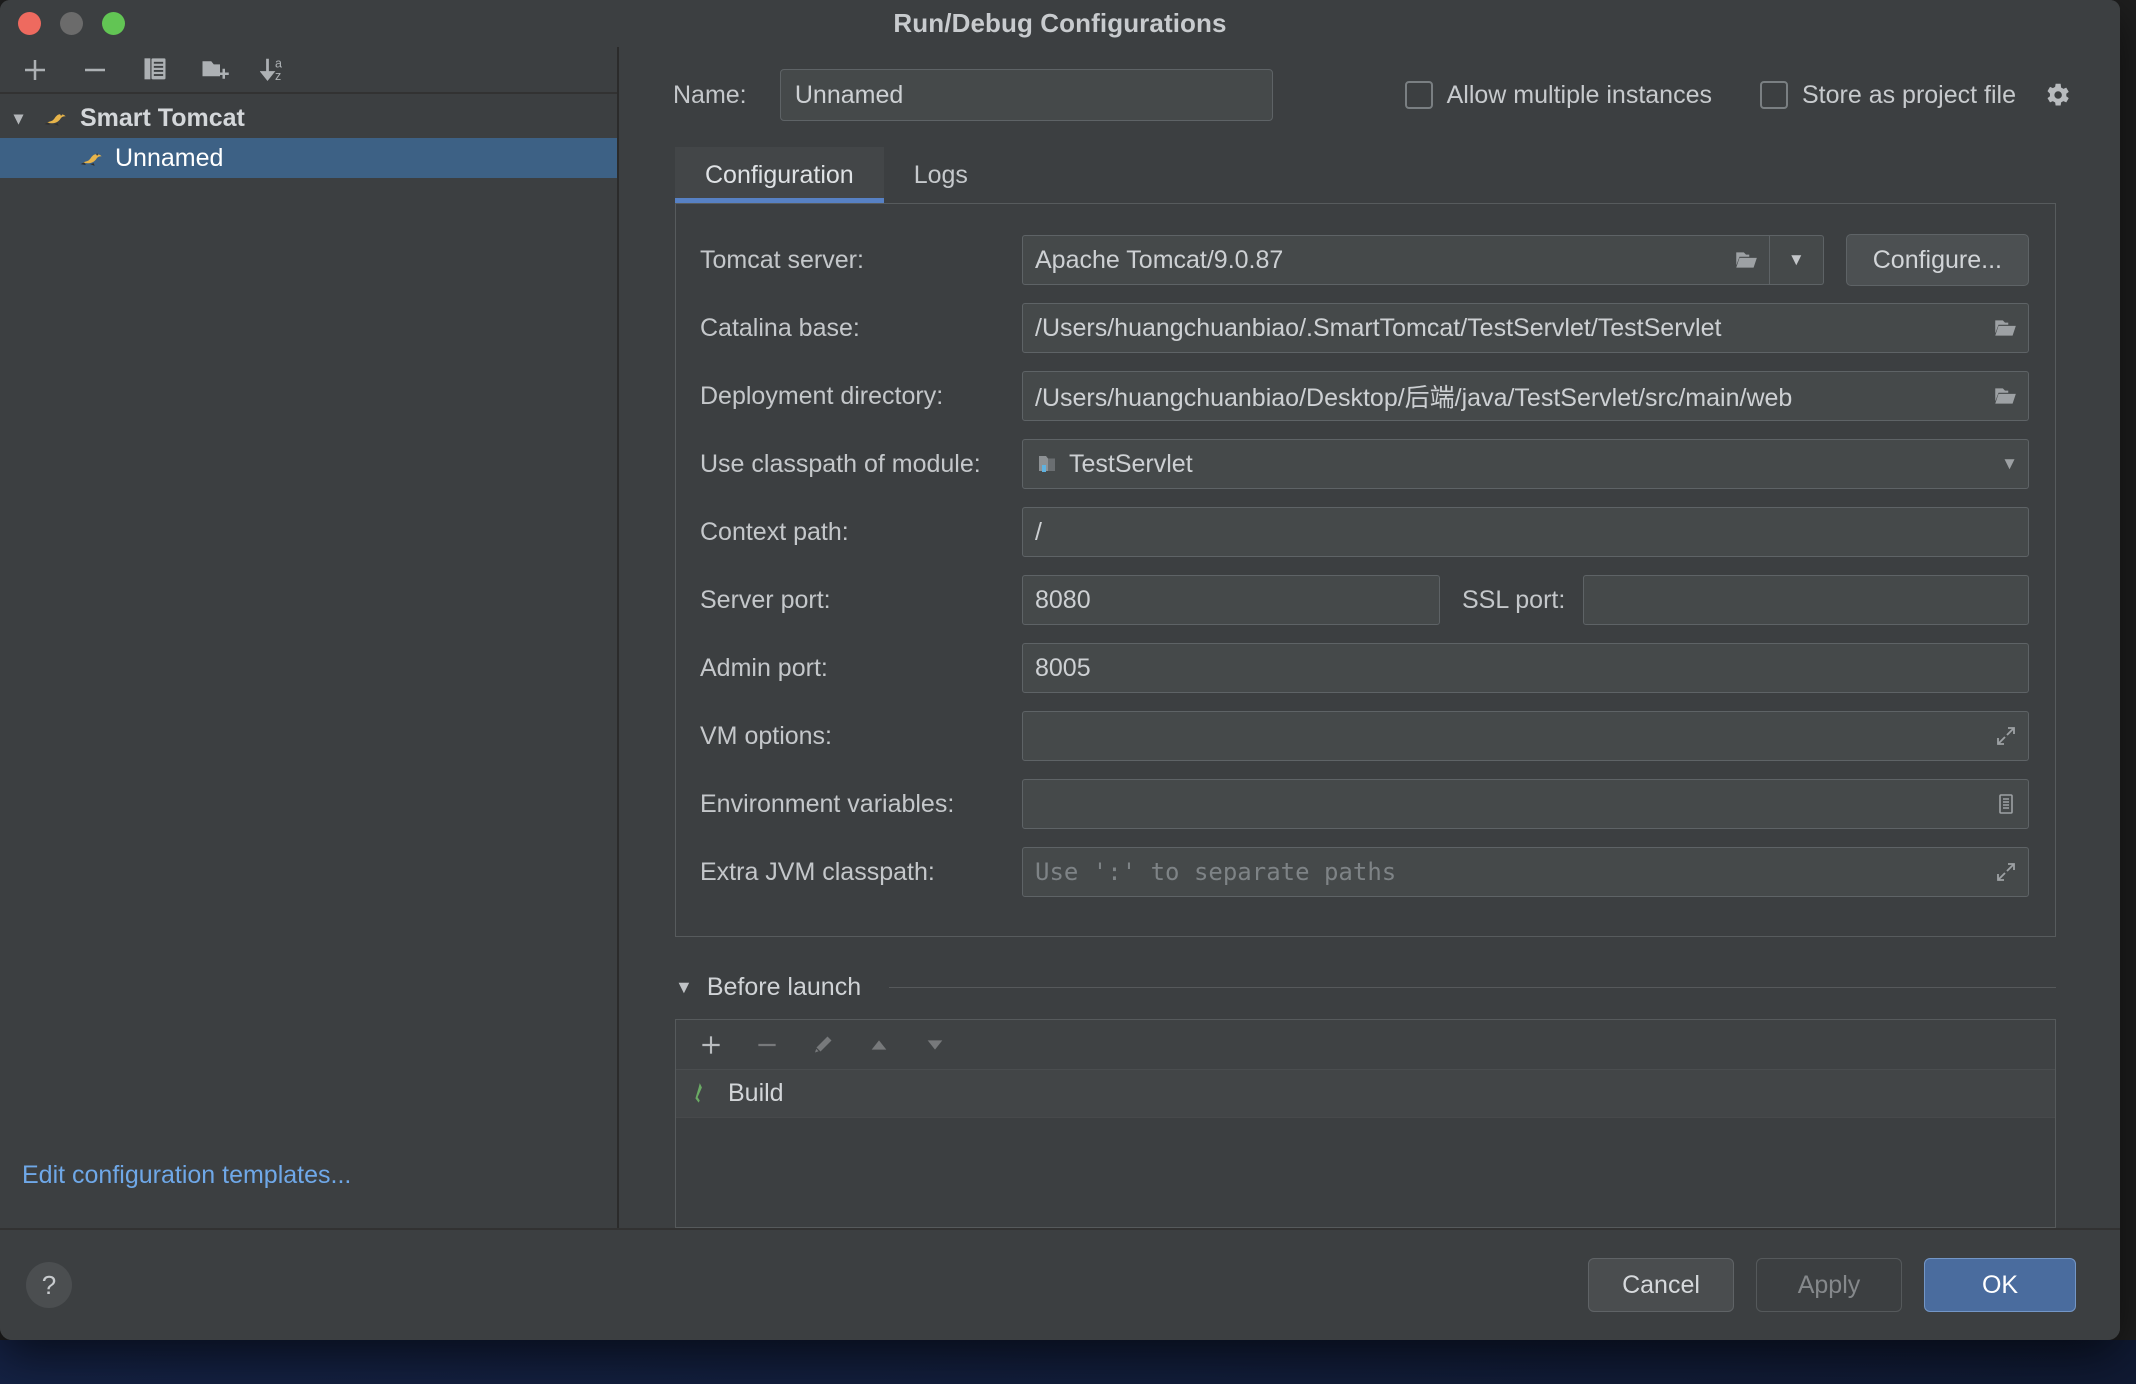  Describe the element at coordinates (822, 395) in the screenshot. I see `deployment-directory-label: Deployment directory:` at that location.